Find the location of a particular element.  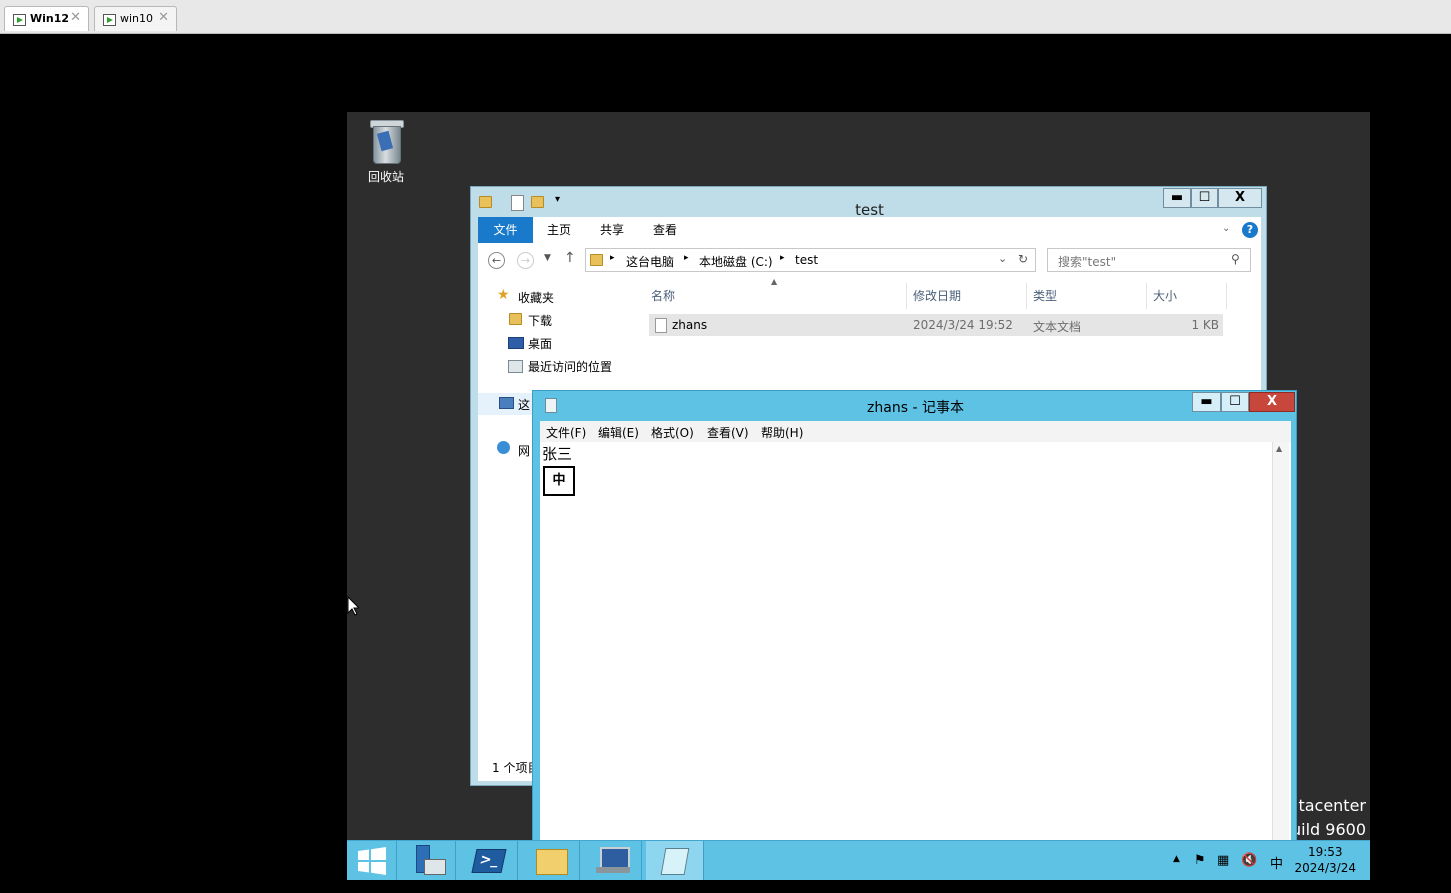

file-modified: 2024/3/24 19:52 is located at coordinates (963, 325).